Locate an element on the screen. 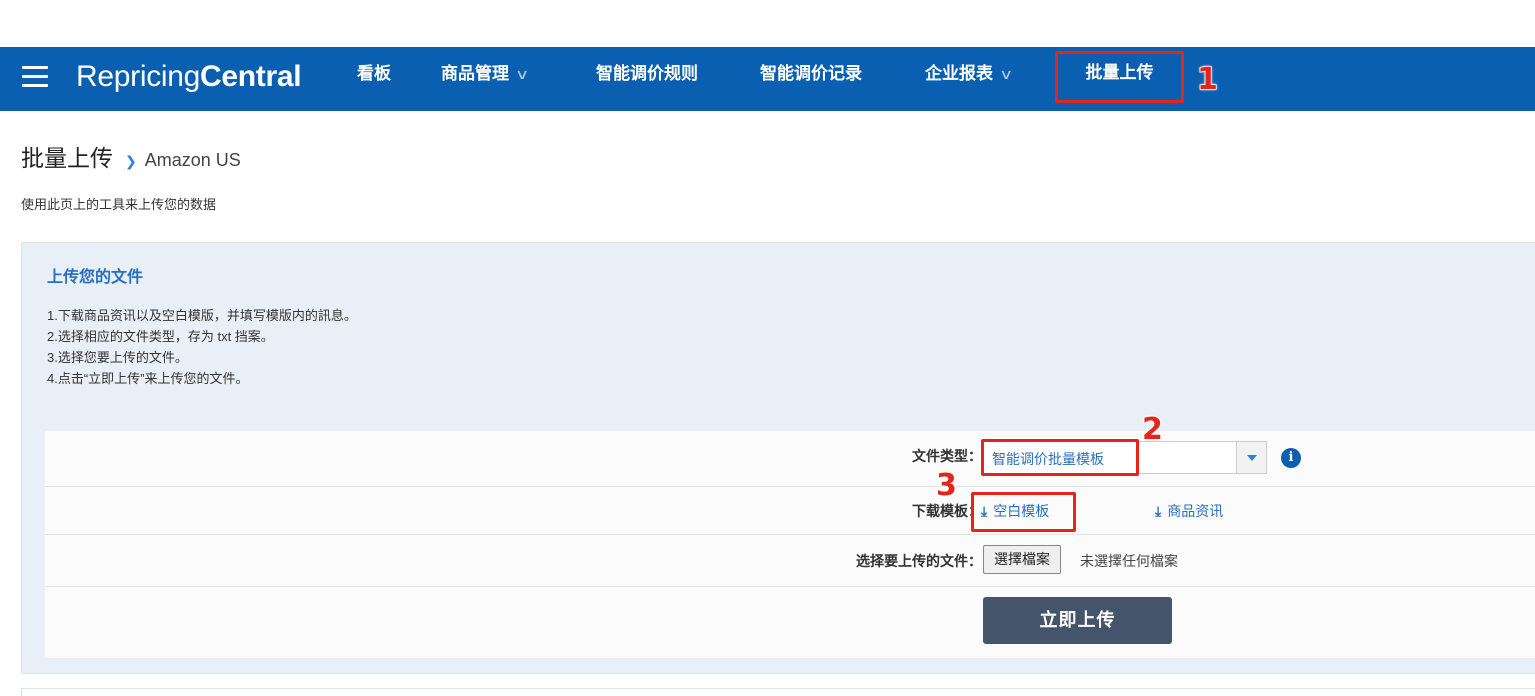 The height and width of the screenshot is (696, 1535). instruction-step: 2.选择相应的文件类型，存为 txt 挡案。 is located at coordinates (160, 336).